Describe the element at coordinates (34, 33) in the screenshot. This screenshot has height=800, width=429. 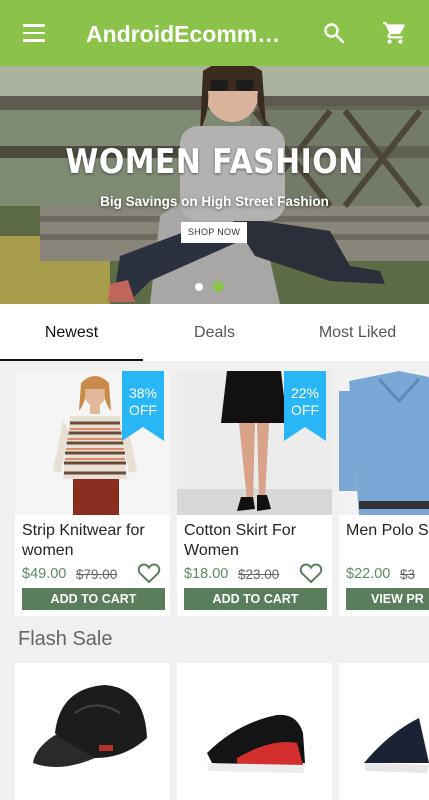
I see `hamburger-menu-icon` at that location.